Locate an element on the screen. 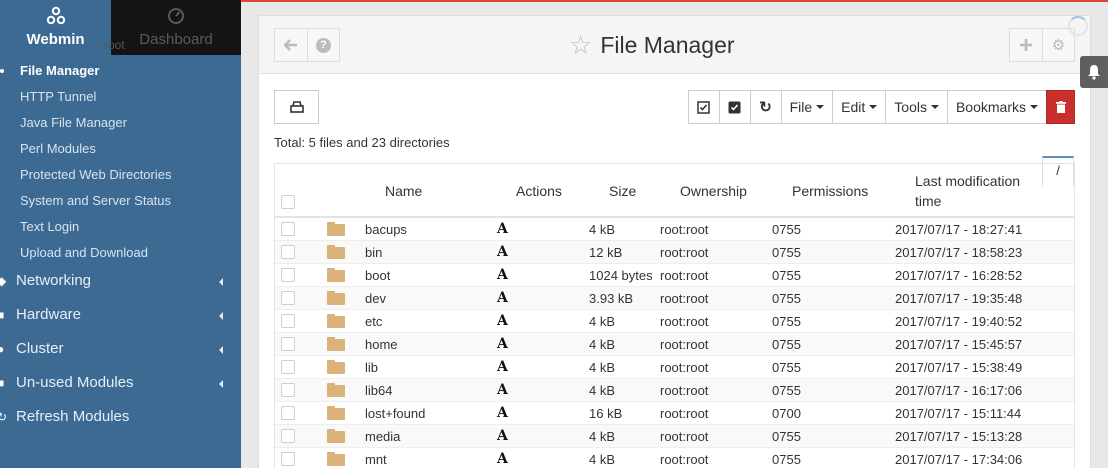  category-hardware: ■ Hardware is located at coordinates (120, 315).